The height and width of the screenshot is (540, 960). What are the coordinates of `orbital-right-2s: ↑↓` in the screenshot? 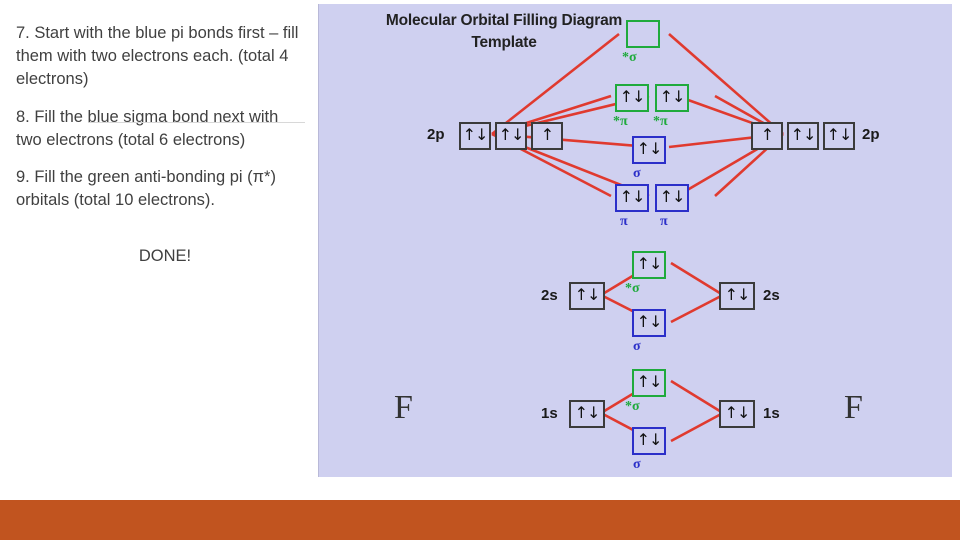 It's located at (737, 296).